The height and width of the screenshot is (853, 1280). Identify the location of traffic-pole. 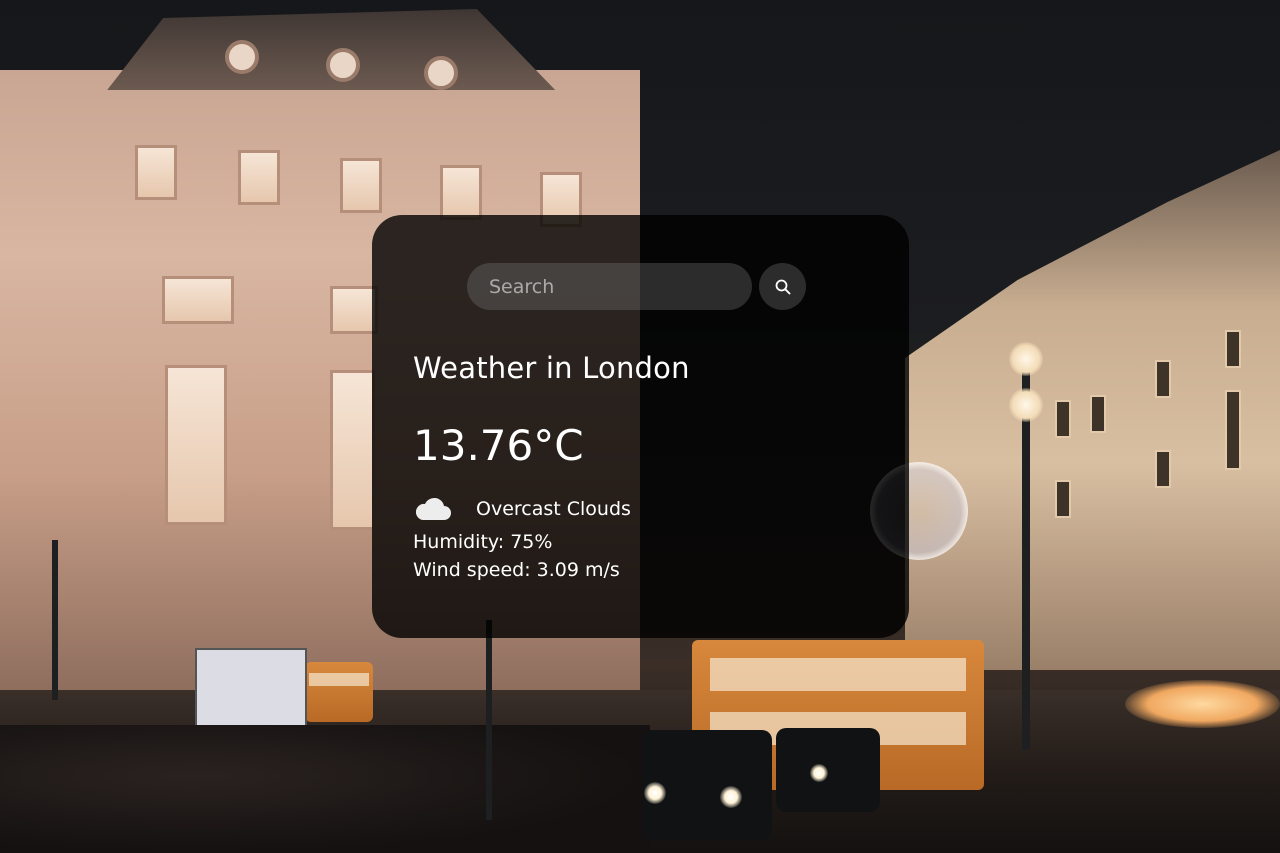
(489, 720).